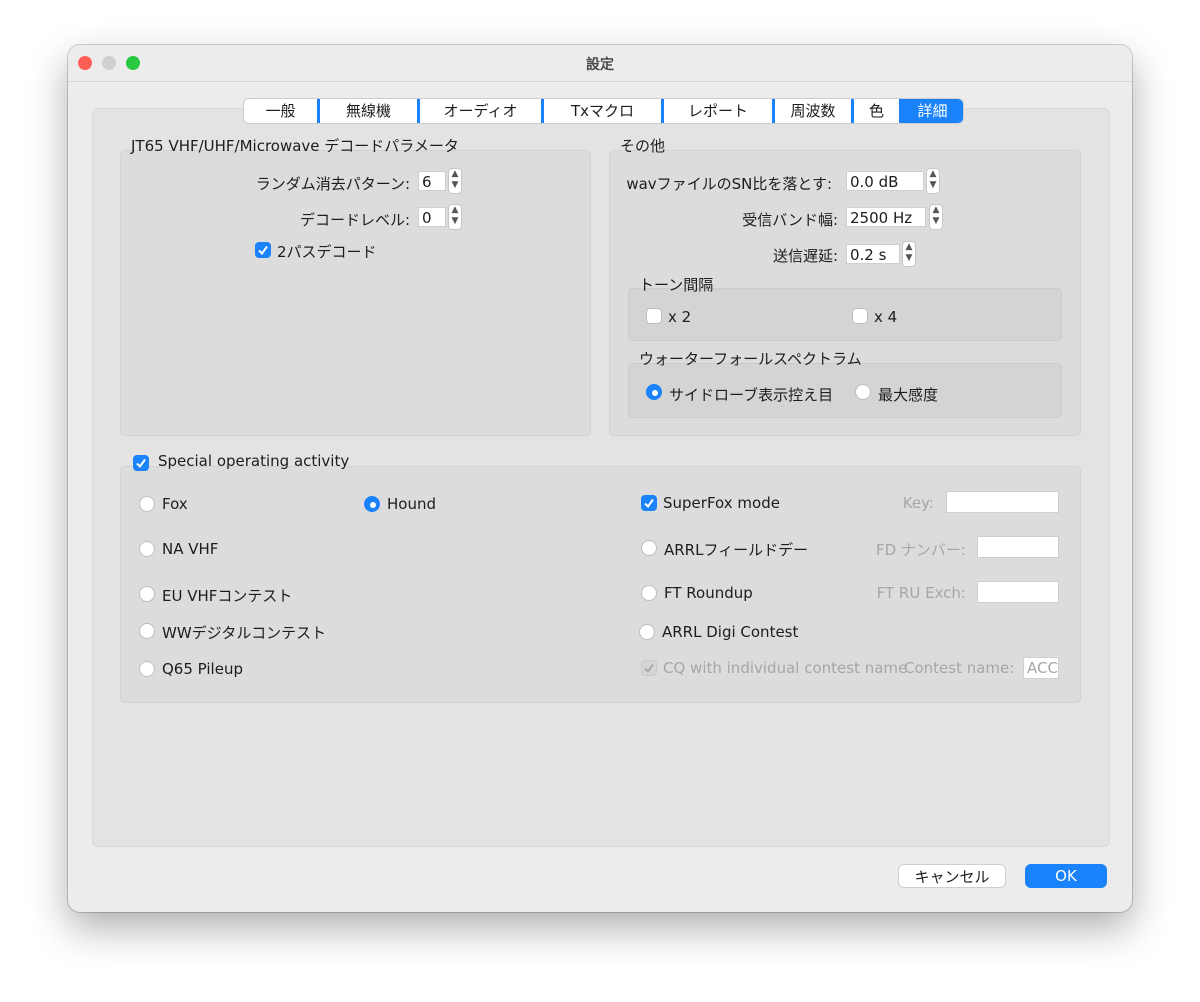  I want to click on ok-button: OK, so click(1066, 876).